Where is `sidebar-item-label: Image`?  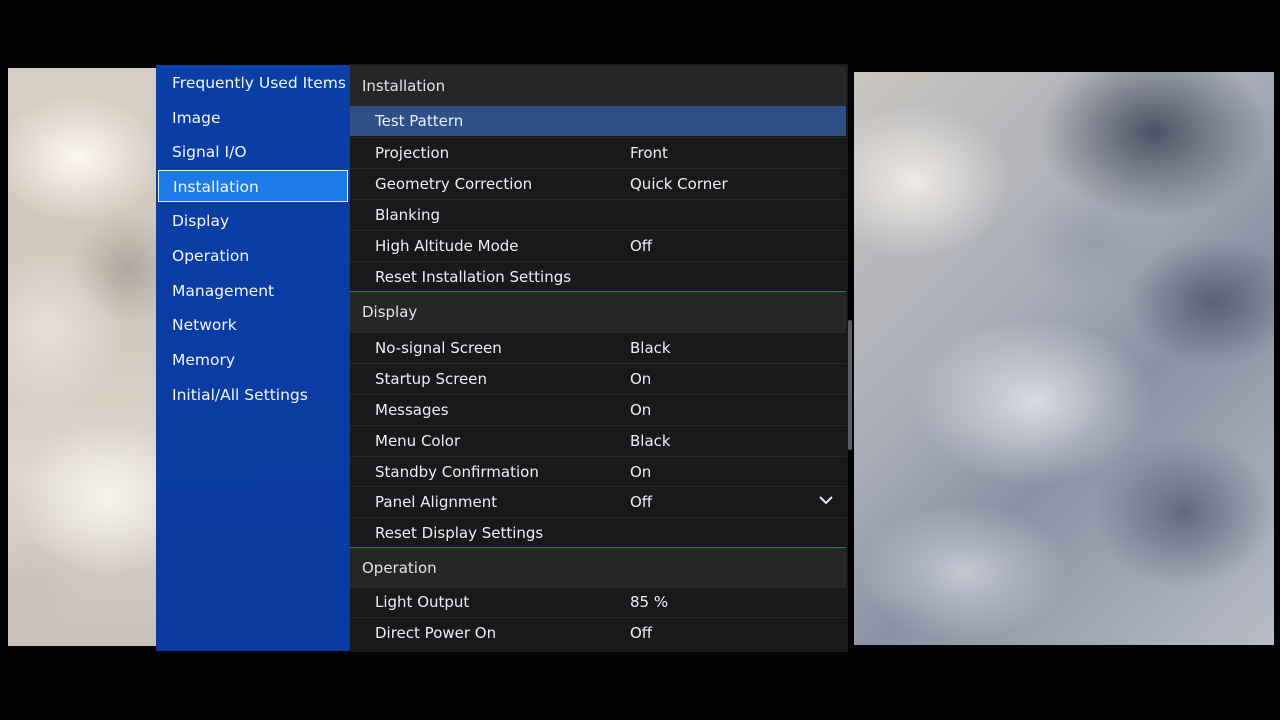 sidebar-item-label: Image is located at coordinates (196, 118).